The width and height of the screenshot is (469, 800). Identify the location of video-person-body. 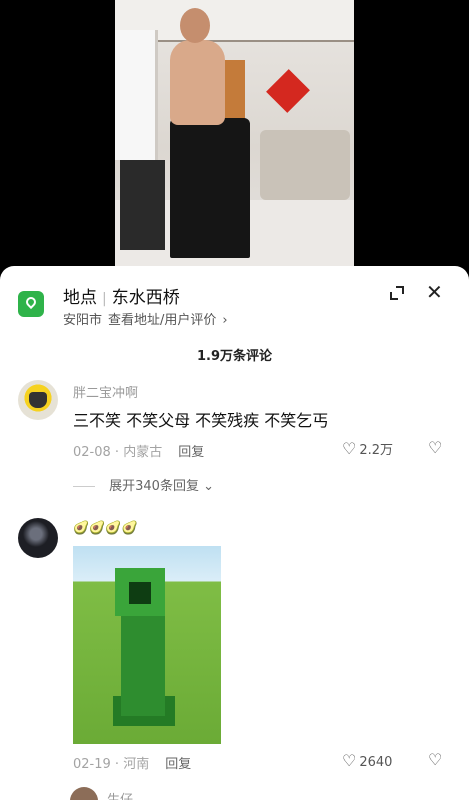
(197, 82).